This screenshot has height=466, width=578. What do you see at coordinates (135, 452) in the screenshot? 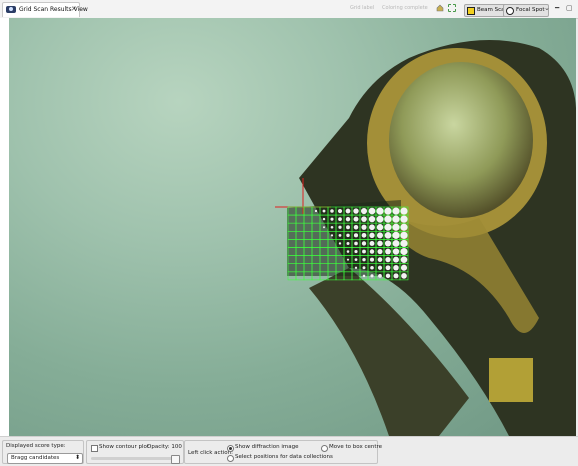
I see `contour-group: Show contour plot Opacity: 100` at bounding box center [135, 452].